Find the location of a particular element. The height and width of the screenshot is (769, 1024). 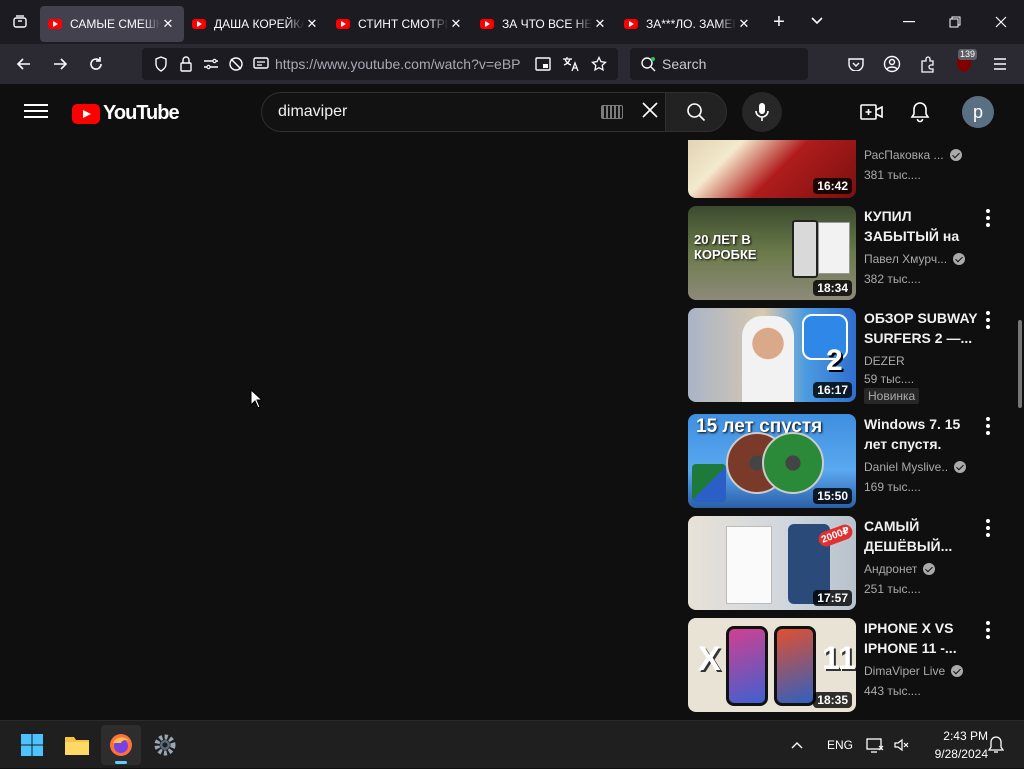

menu-icon is located at coordinates (1000, 64).